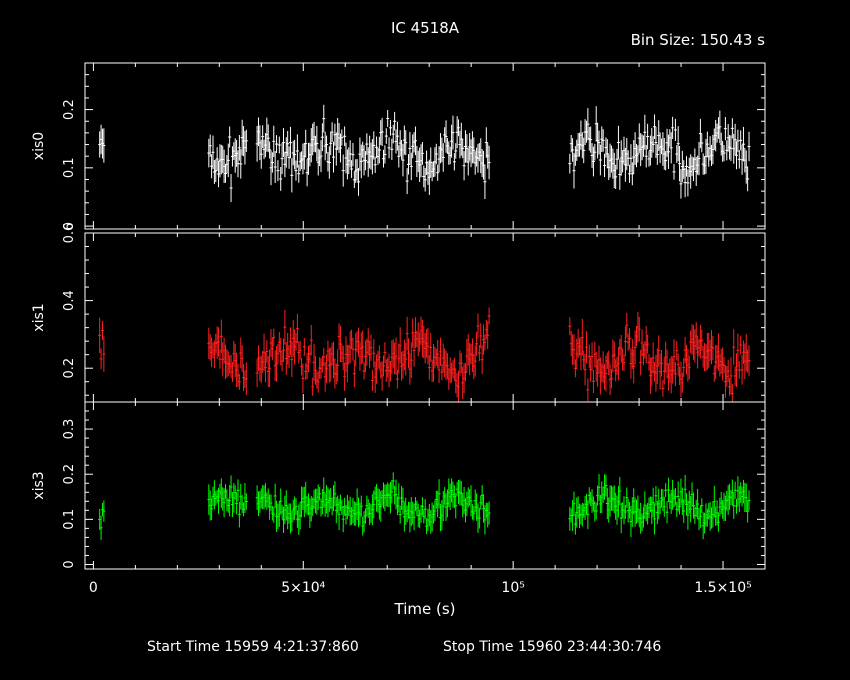  Describe the element at coordinates (69, 233) in the screenshot. I see `y-tick-label: 0.6` at that location.